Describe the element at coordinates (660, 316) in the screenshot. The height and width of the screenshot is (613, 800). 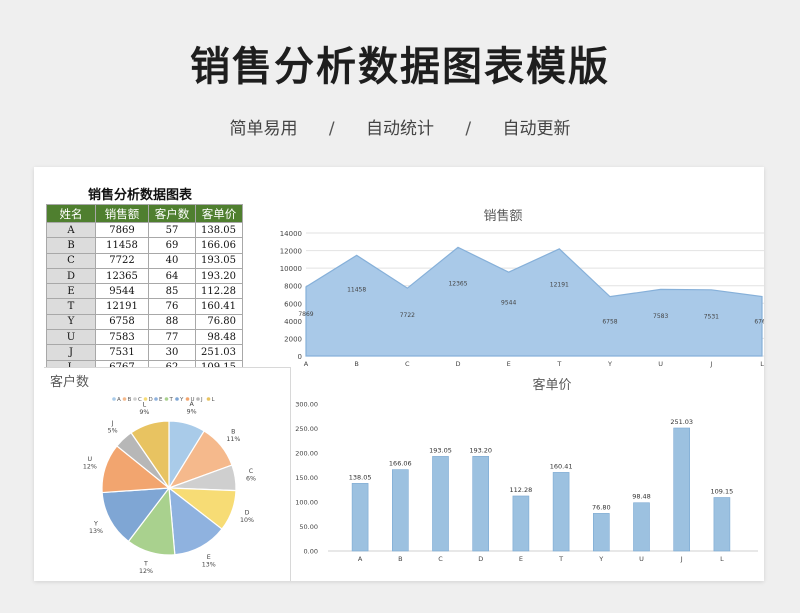
I see `data-label: 7583` at that location.